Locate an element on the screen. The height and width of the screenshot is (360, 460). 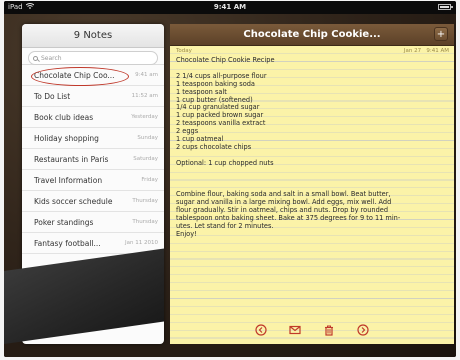
note-list-item: Poker standings Thursday is located at coordinates (93, 222).